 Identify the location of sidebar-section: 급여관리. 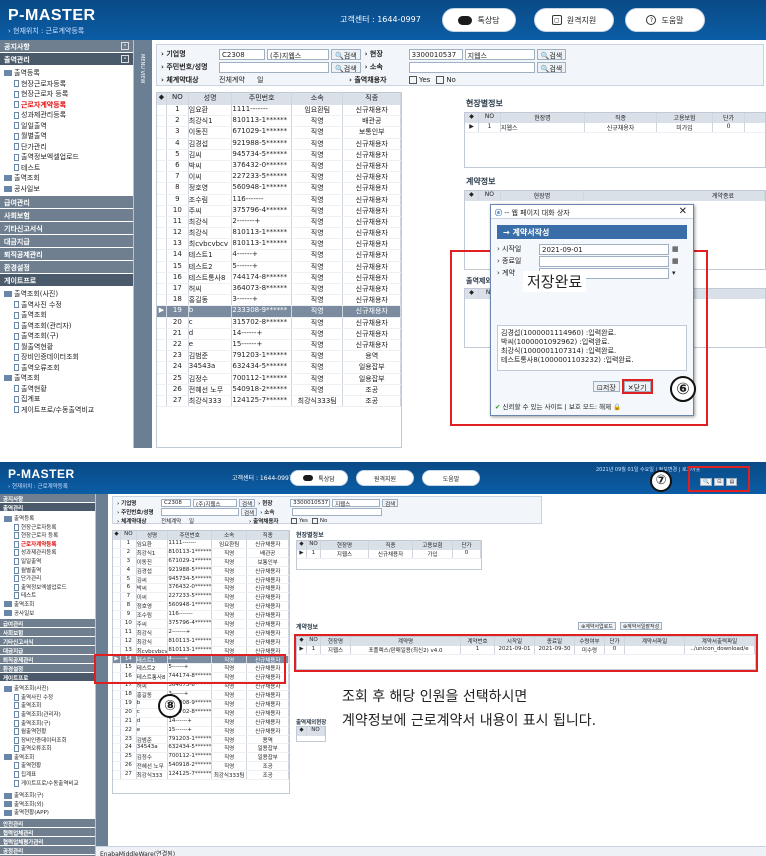
(66, 202).